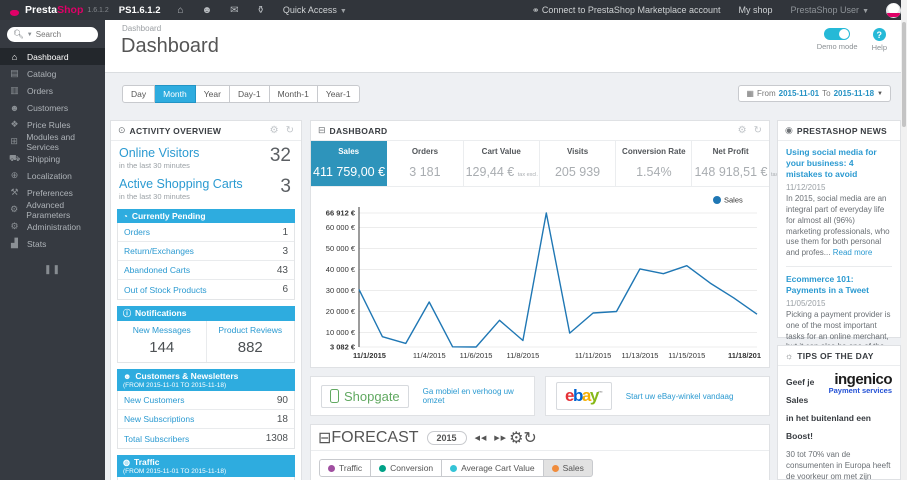 This screenshot has width=907, height=480. I want to click on messages-icon: ✉, so click(234, 10).